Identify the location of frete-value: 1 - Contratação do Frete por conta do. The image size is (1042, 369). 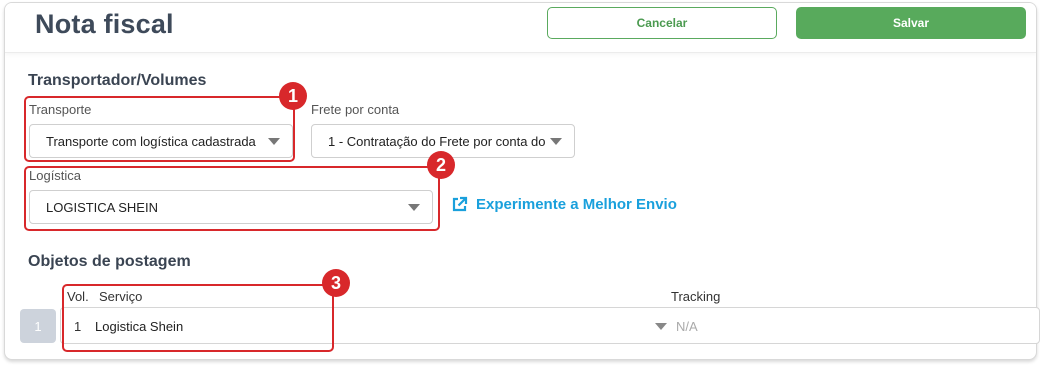
(437, 141).